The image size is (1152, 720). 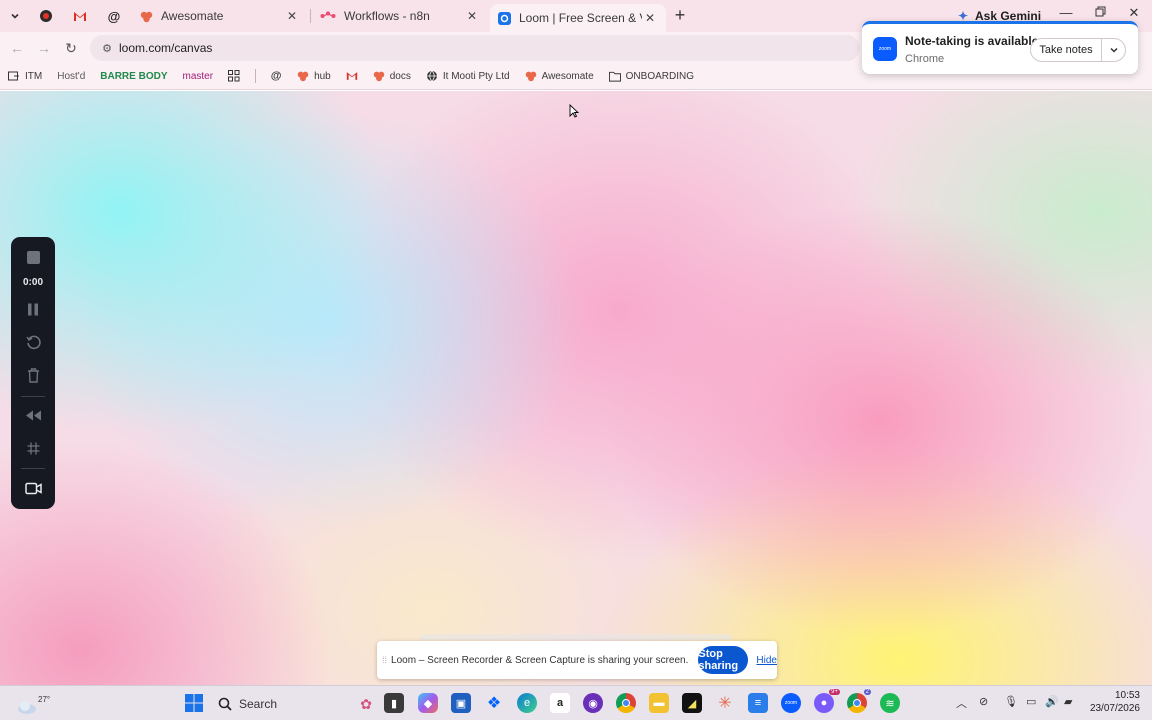 What do you see at coordinates (983, 701) in the screenshot?
I see `location-off-icon: ⊘` at bounding box center [983, 701].